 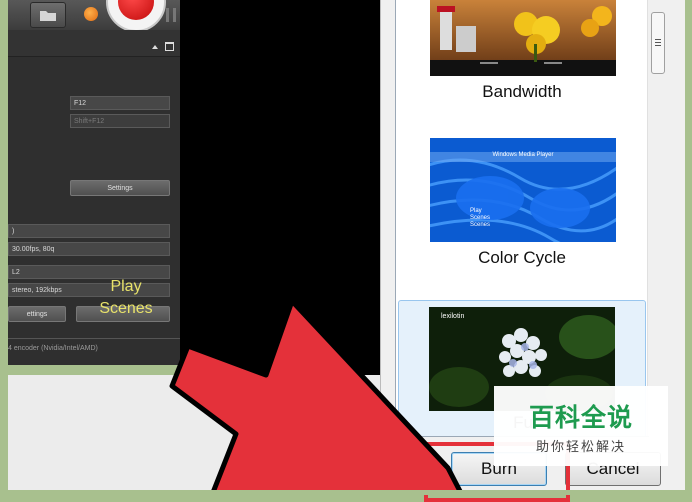 I want to click on open-folder-button, so click(x=48, y=15).